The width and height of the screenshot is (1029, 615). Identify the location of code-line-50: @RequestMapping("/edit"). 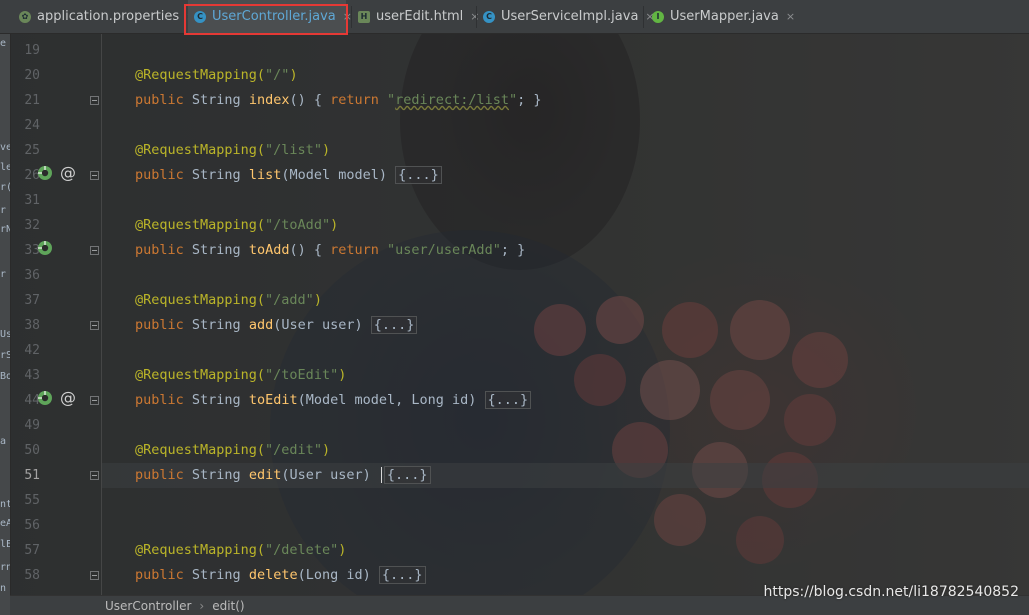
(232, 450).